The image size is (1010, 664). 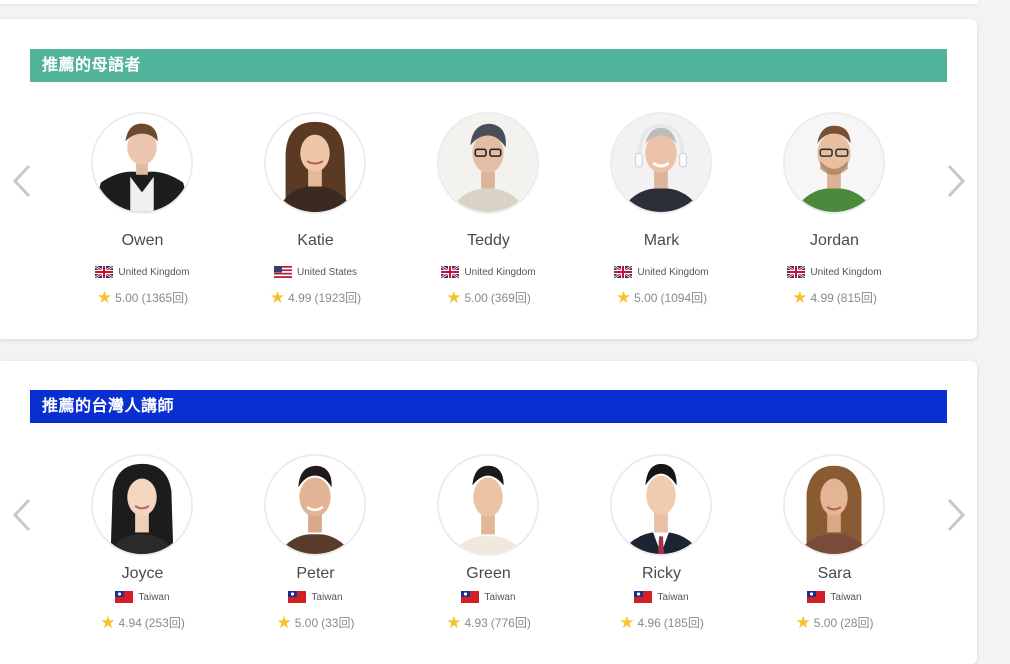 I want to click on tutor-name: Peter, so click(x=315, y=573).